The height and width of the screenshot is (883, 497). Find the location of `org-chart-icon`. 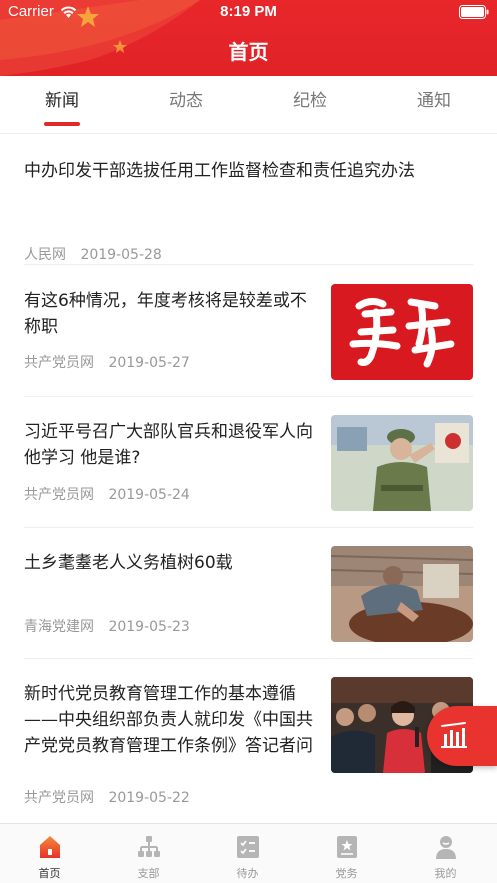

org-chart-icon is located at coordinates (149, 846).